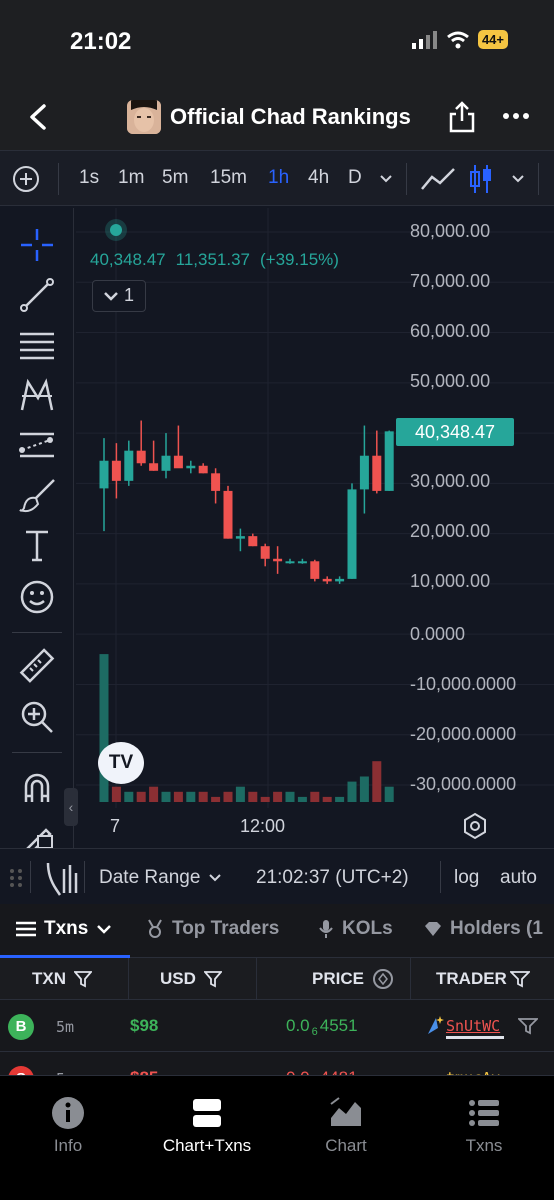  What do you see at coordinates (37, 545) in the screenshot?
I see `text-tool-icon` at bounding box center [37, 545].